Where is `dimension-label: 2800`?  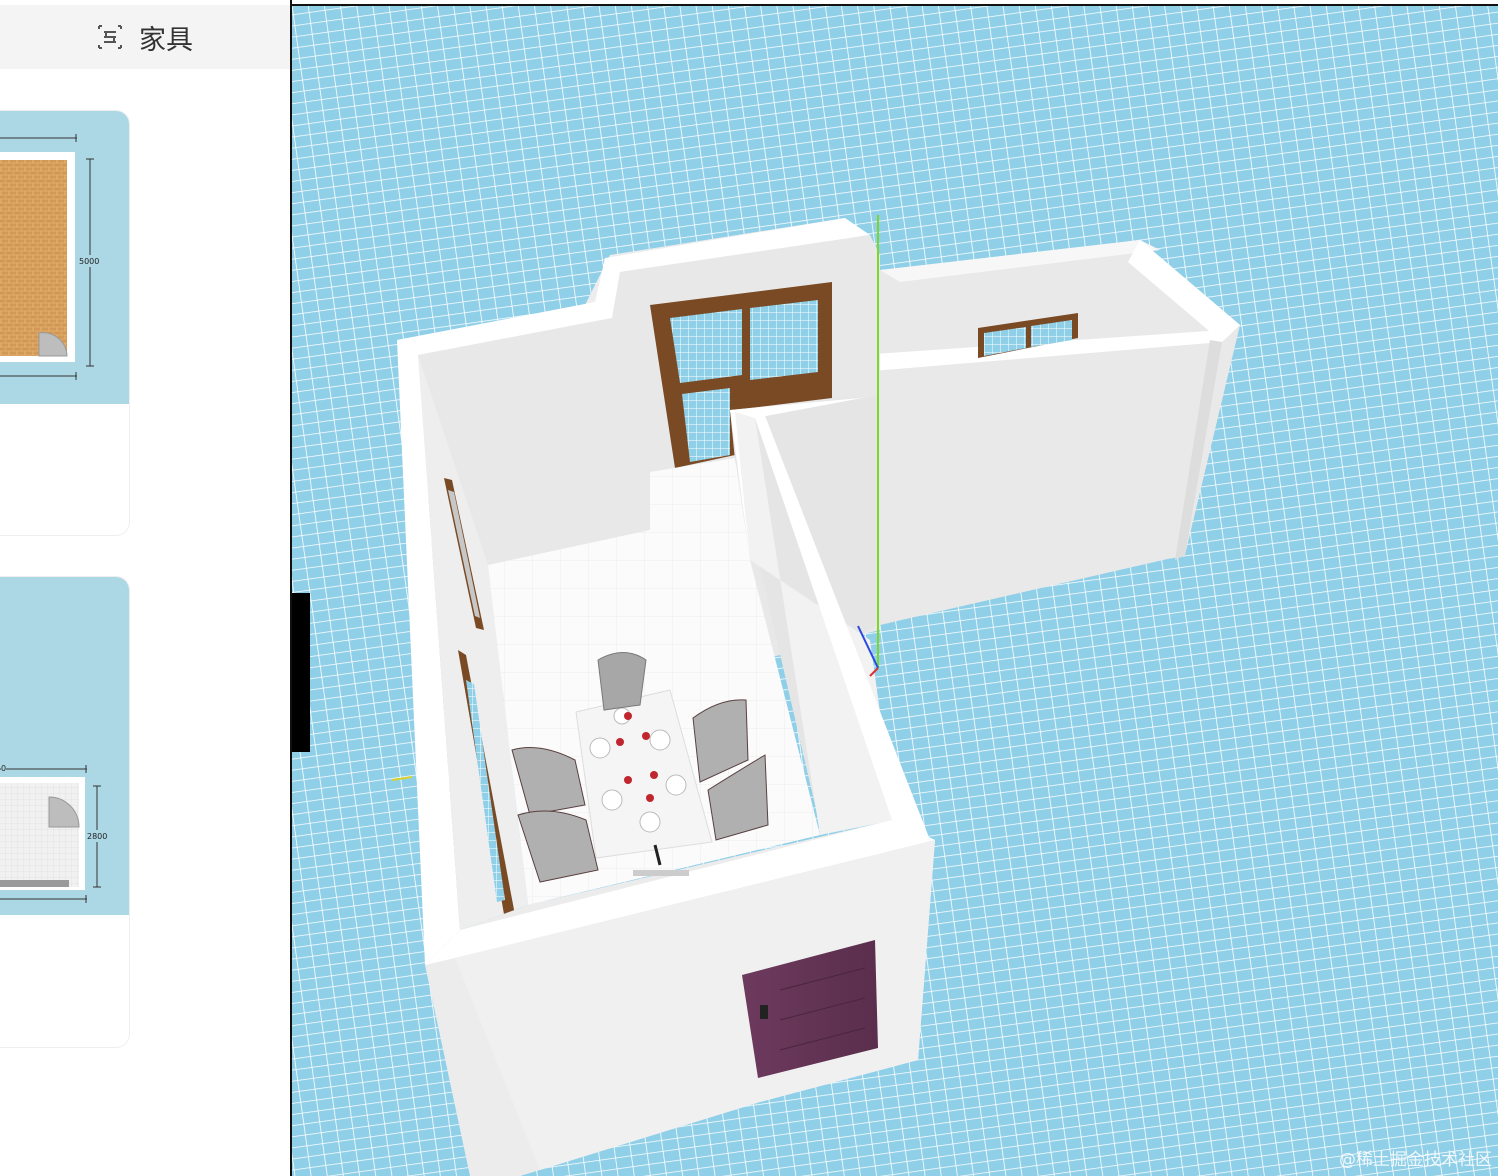
dimension-label: 2800 is located at coordinates (97, 836).